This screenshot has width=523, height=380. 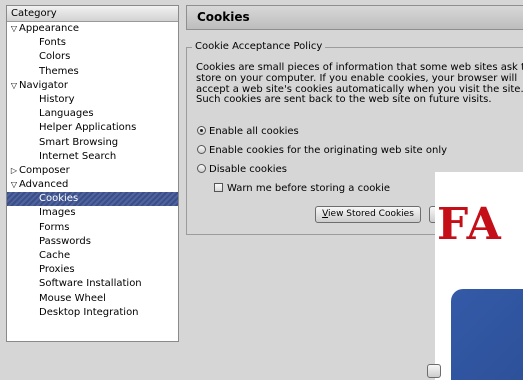 I want to click on tree-item-label: Software Installation, so click(x=90, y=284).